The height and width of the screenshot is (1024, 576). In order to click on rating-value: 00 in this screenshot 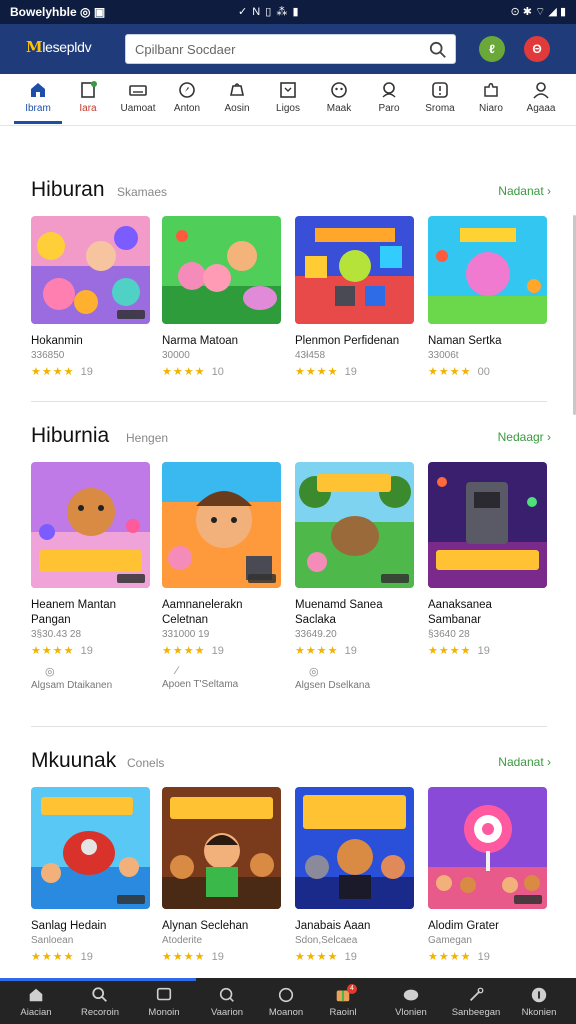, I will do `click(483, 372)`.